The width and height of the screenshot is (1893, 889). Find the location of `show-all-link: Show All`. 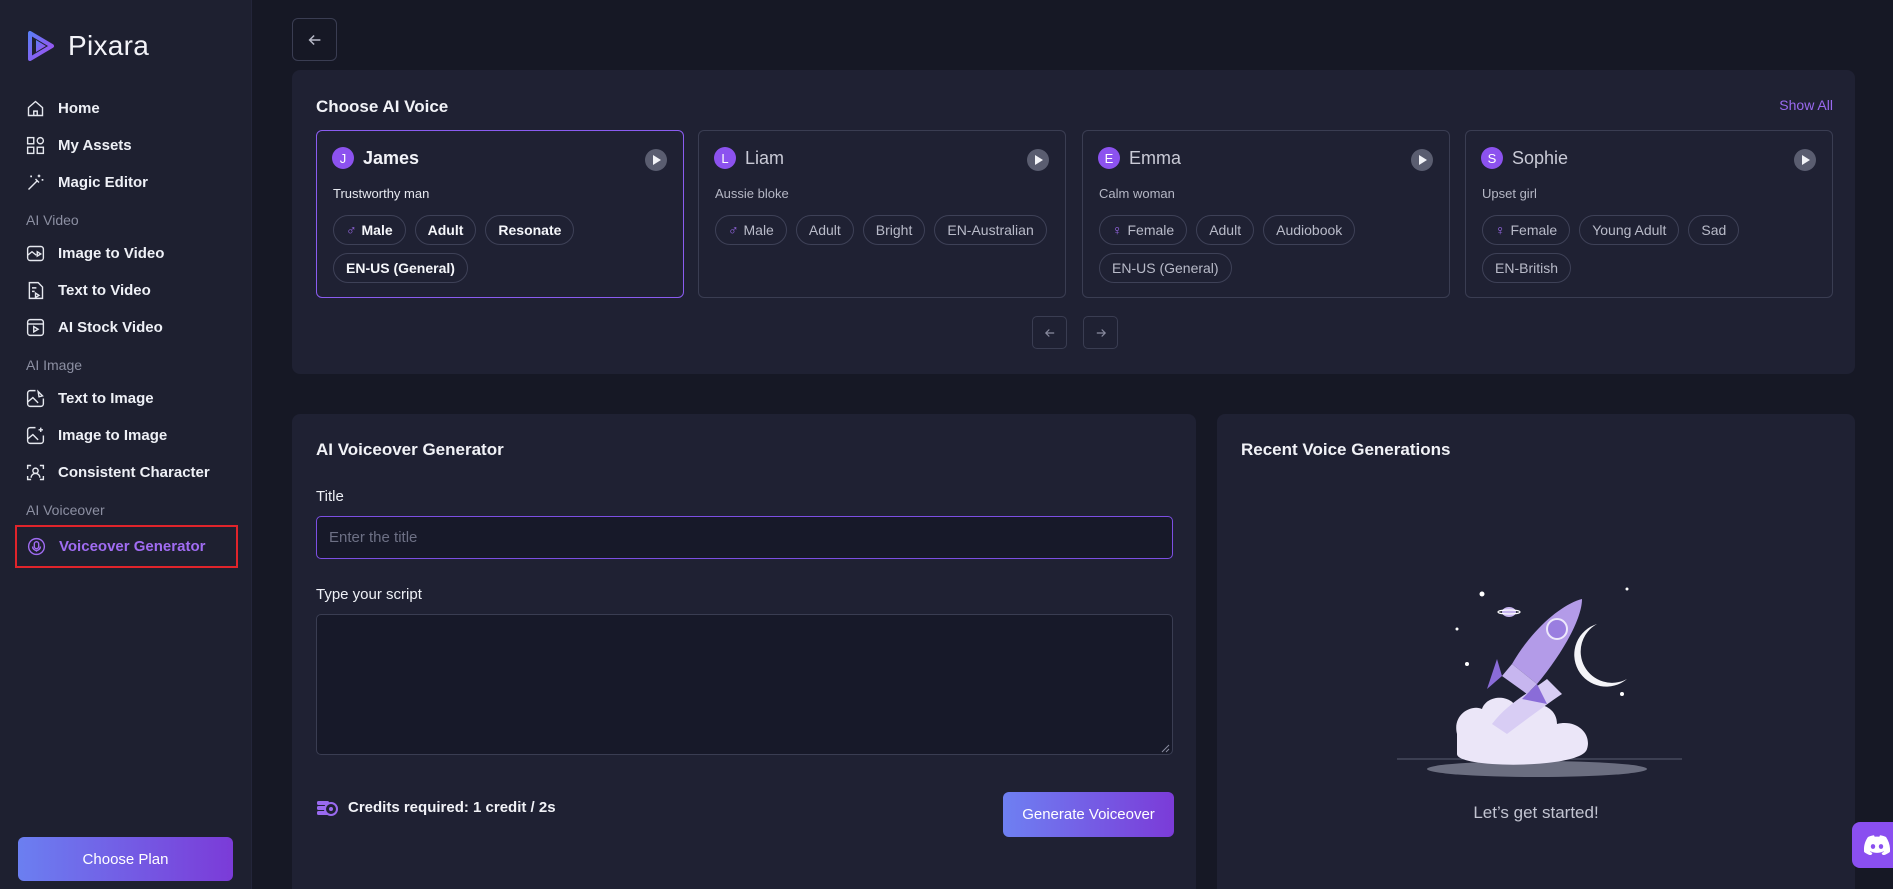

show-all-link: Show All is located at coordinates (1806, 105).